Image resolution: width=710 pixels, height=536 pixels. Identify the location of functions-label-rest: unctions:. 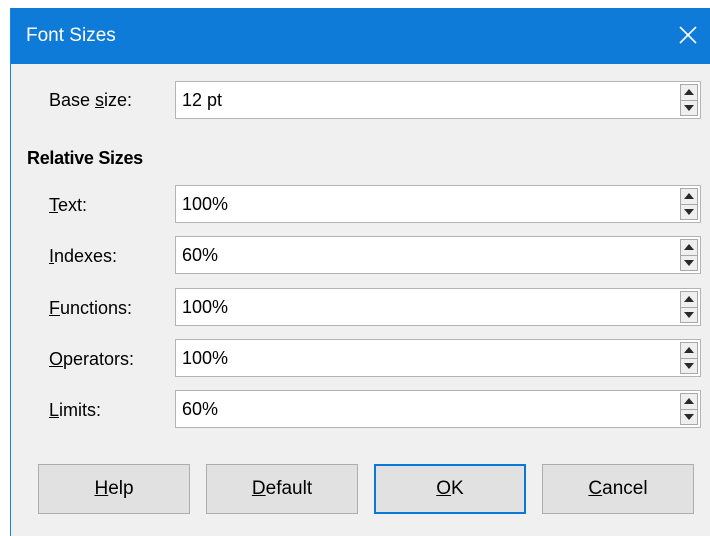
(96, 308).